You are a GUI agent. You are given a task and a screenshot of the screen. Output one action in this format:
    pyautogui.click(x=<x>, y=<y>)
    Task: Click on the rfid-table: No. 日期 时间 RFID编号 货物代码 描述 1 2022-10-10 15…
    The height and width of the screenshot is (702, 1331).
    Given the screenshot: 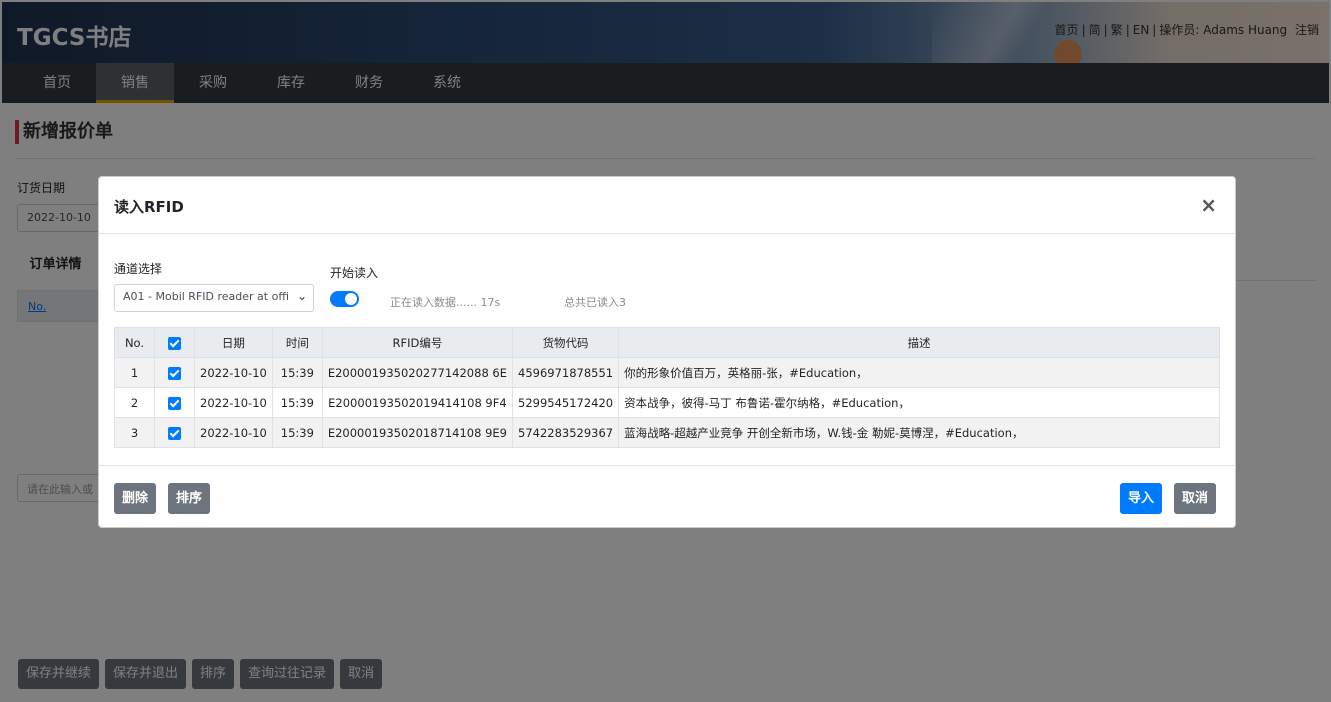 What is the action you would take?
    pyautogui.click(x=667, y=387)
    